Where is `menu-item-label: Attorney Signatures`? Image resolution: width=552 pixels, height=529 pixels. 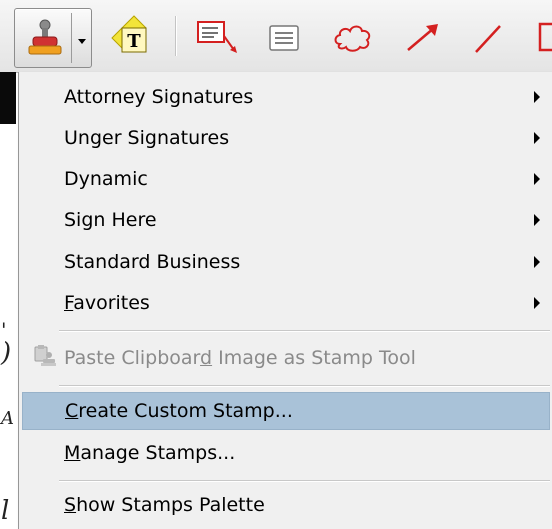
menu-item-label: Attorney Signatures is located at coordinates (159, 97).